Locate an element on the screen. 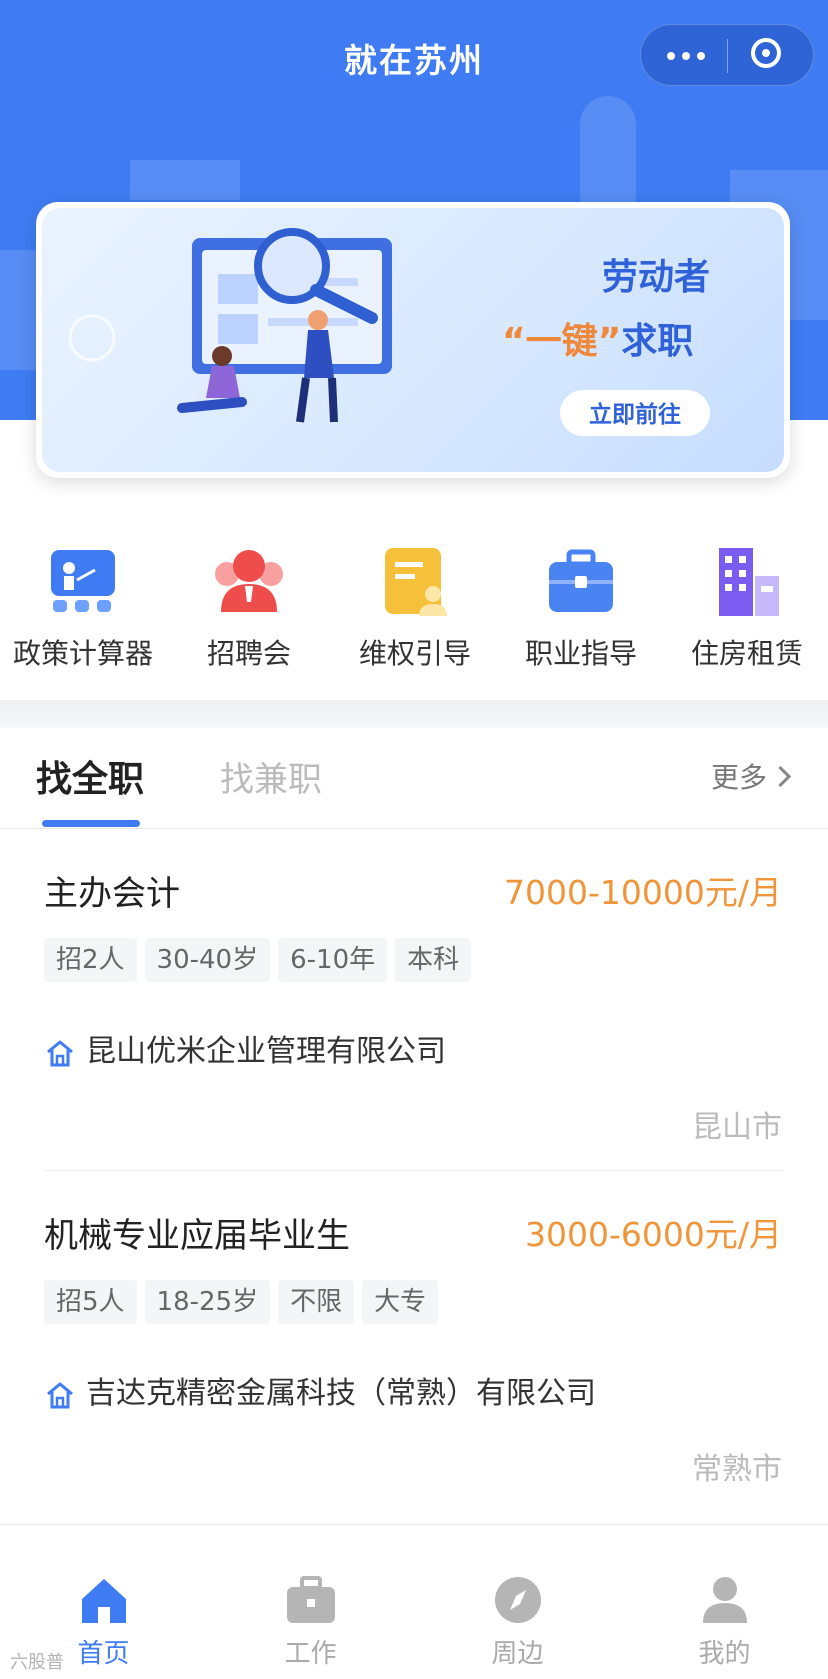 This screenshot has height=1679, width=828. job-salary: 7000-10000元/月 is located at coordinates (643, 892).